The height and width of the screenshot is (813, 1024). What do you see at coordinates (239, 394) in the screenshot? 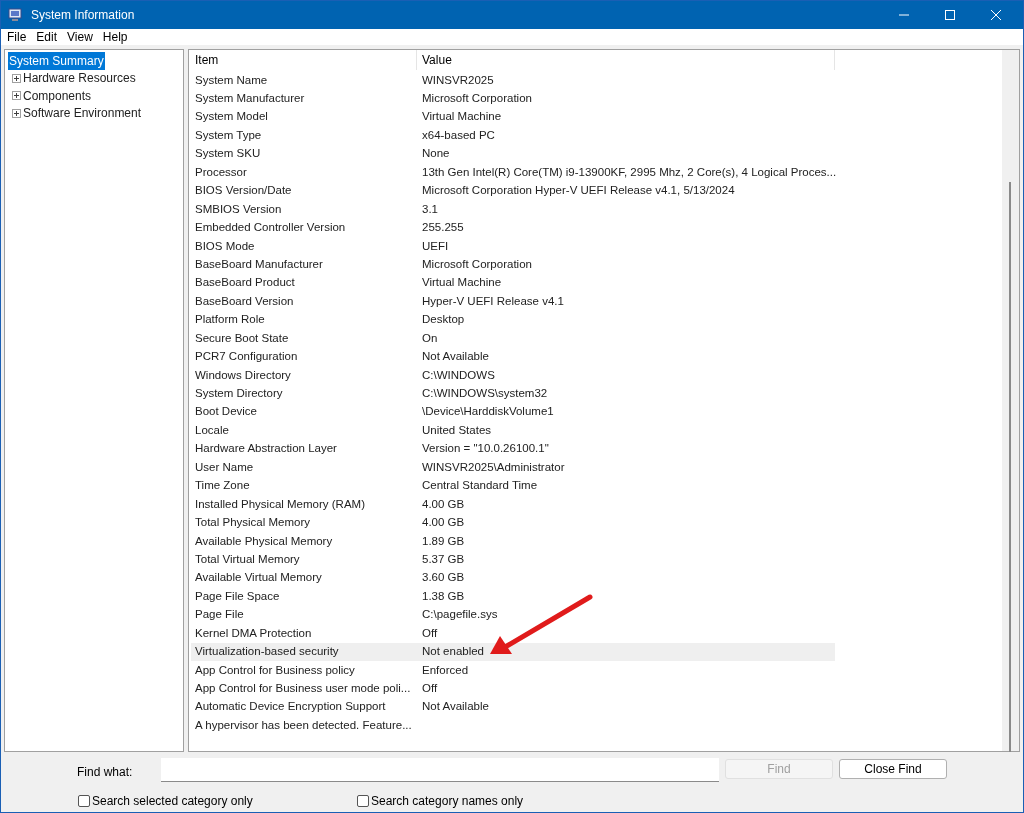
I see `table-cell-text: System Directory` at bounding box center [239, 394].